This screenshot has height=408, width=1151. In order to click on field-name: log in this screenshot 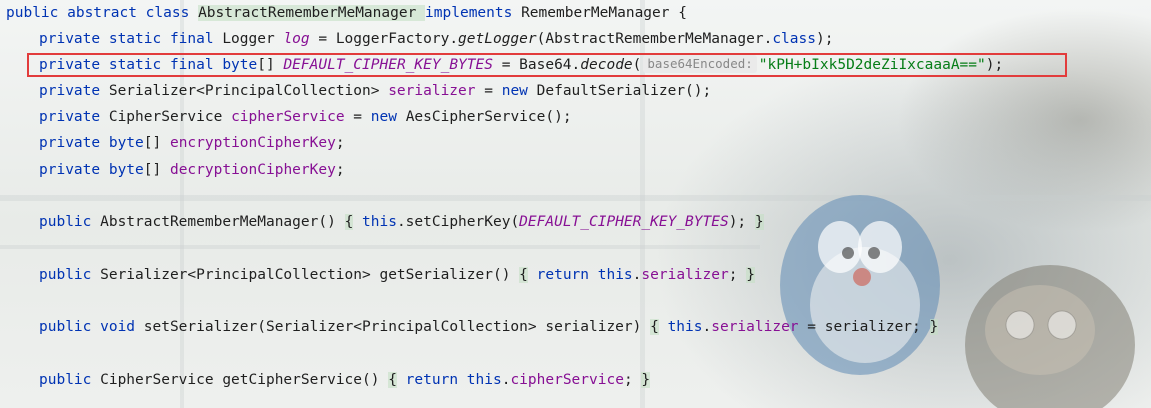, I will do `click(296, 39)`.